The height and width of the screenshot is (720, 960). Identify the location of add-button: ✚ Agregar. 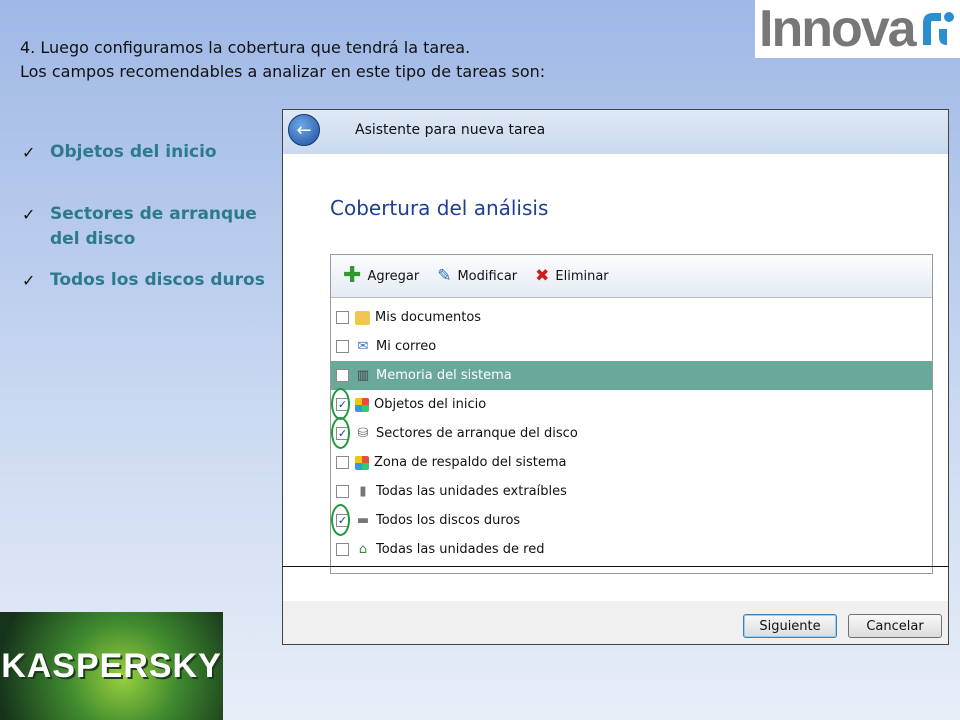
(381, 276).